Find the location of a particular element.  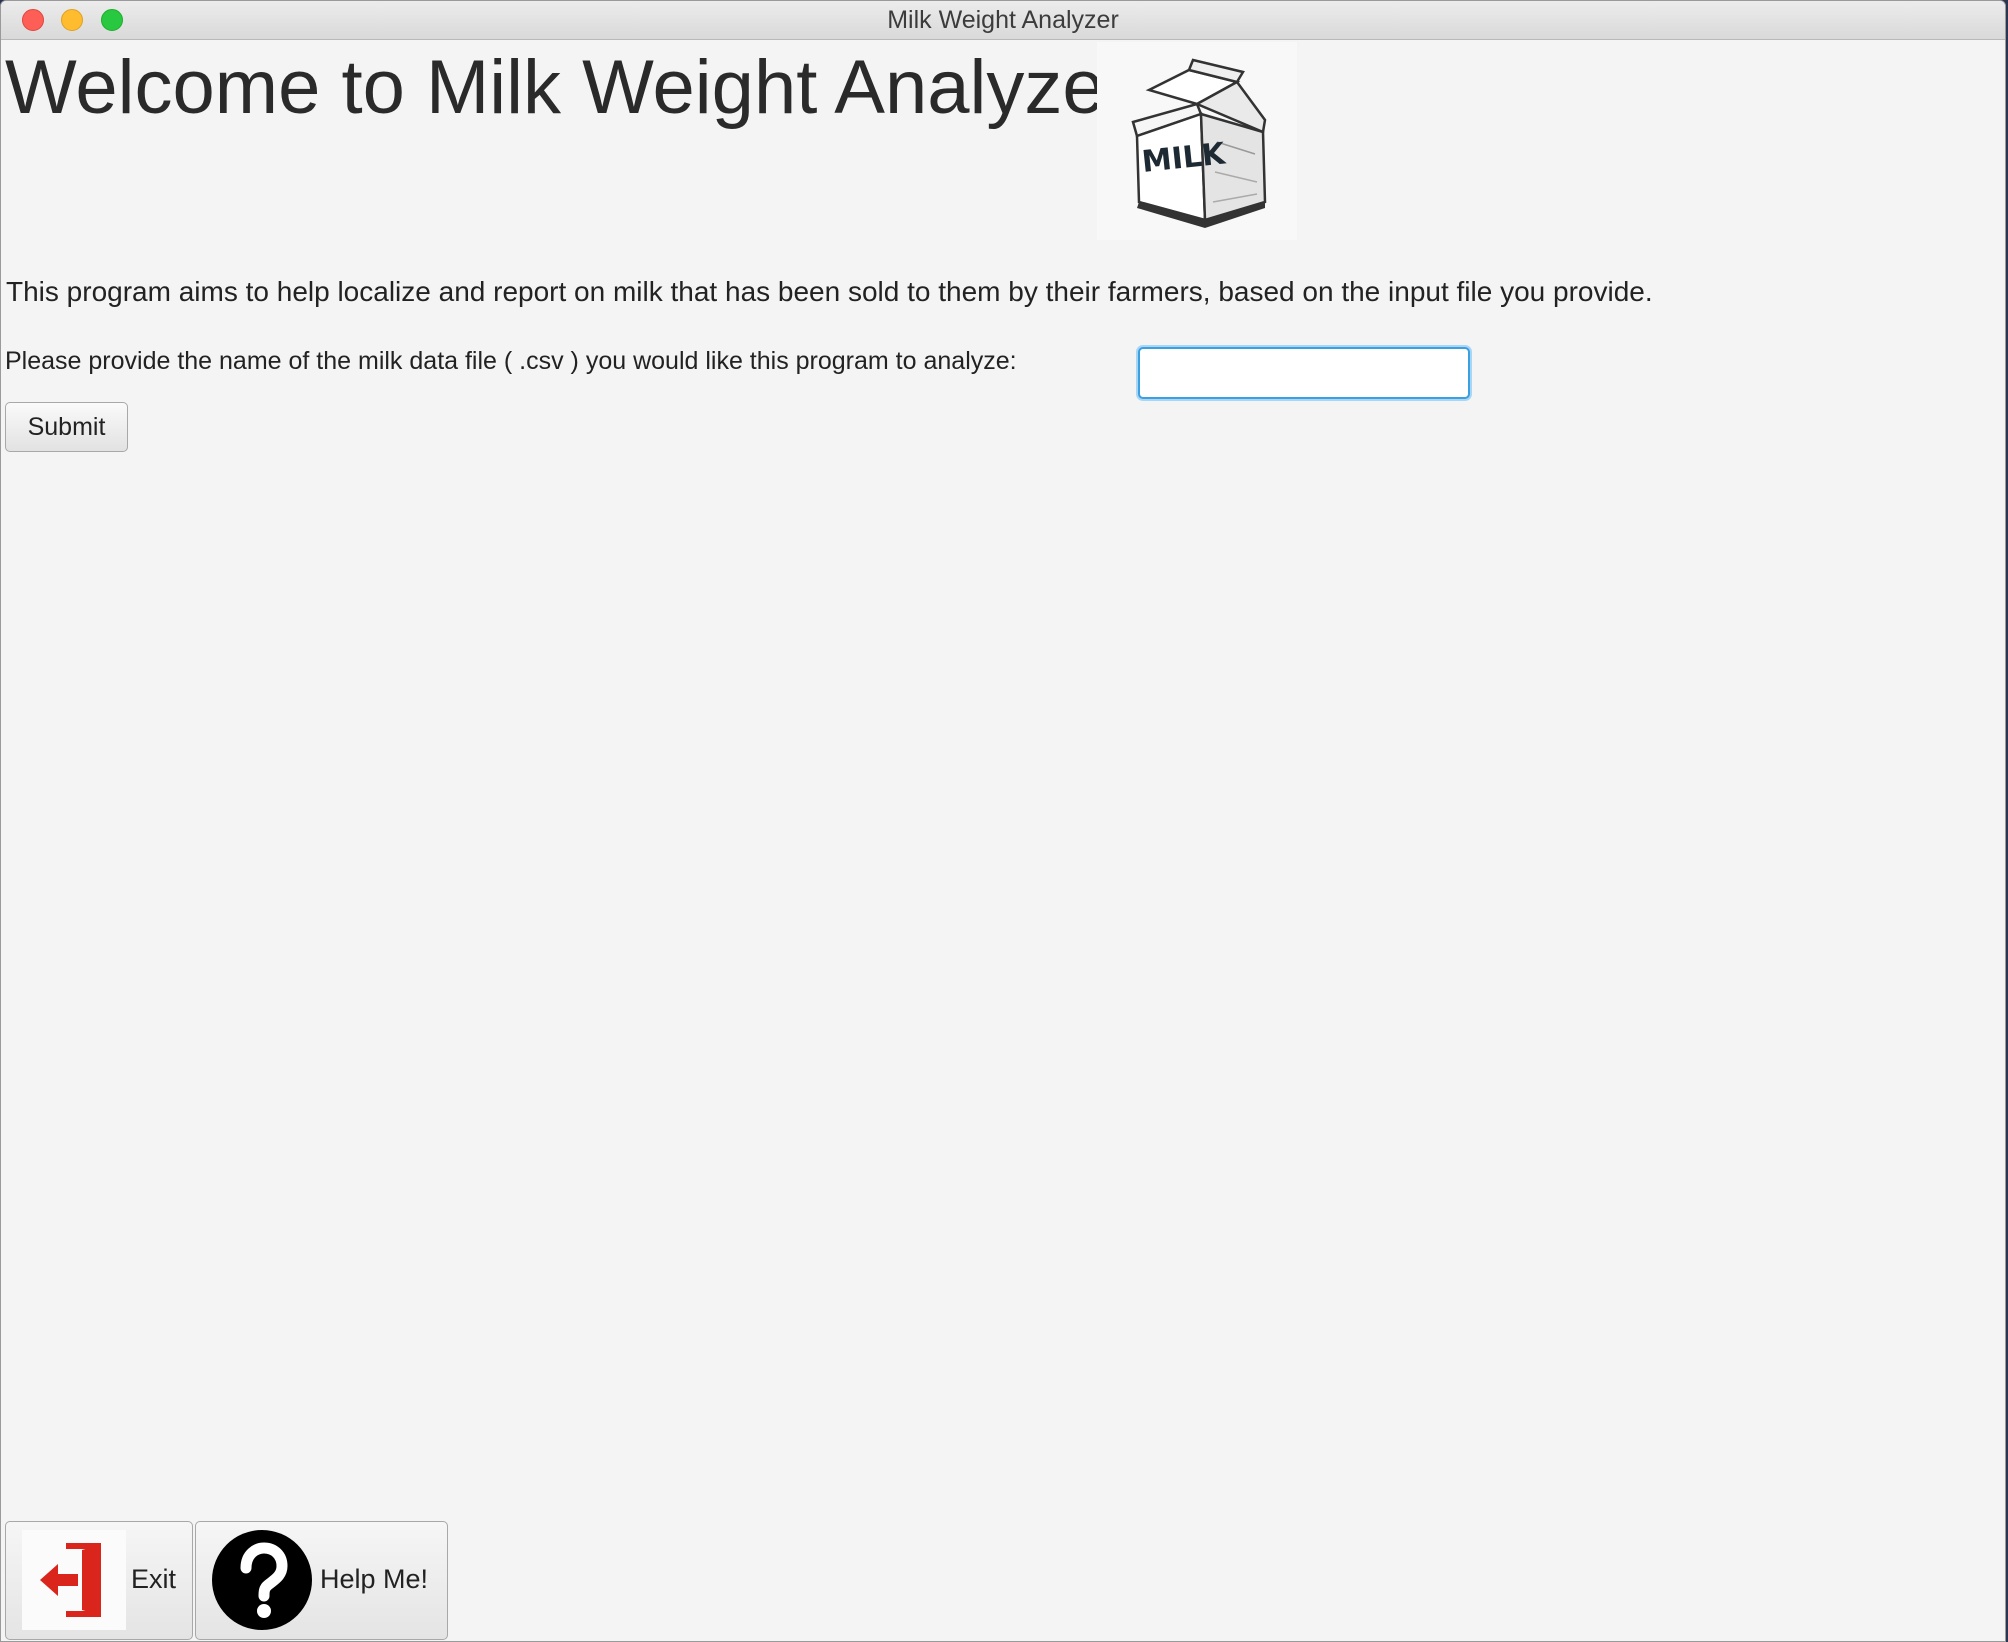

window-title: Milk Weight Analyzer is located at coordinates (1003, 20).